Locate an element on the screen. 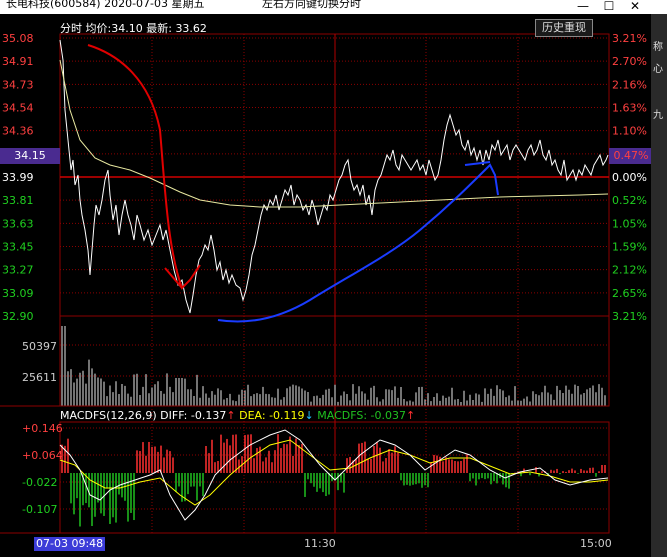  price-tick-label: 33.27 is located at coordinates (18, 270).